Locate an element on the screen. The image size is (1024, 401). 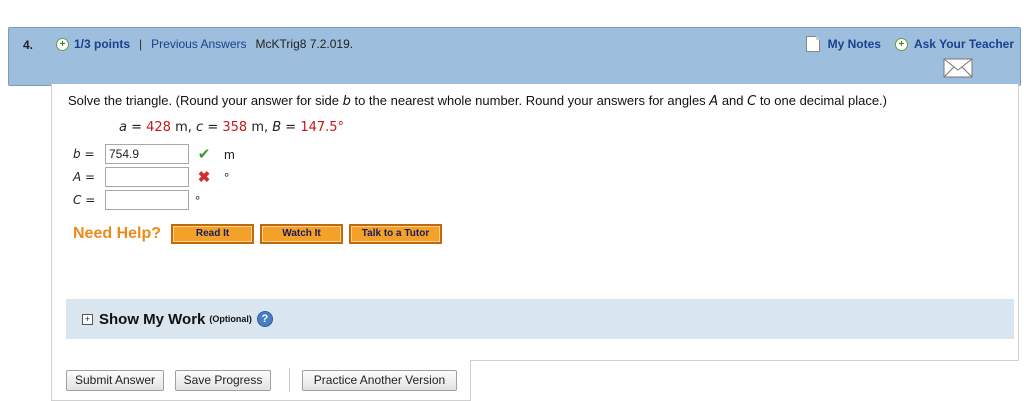
answer-input-b is located at coordinates (147, 154).